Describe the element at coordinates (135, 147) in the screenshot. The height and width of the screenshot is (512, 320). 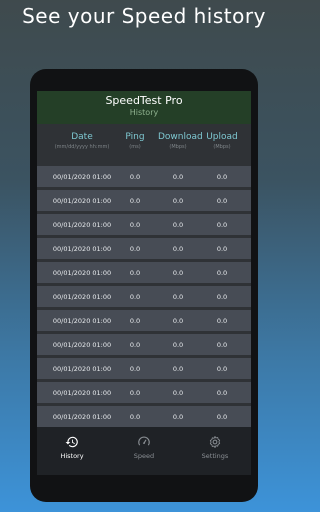
I see `column-unit: (ms)` at that location.